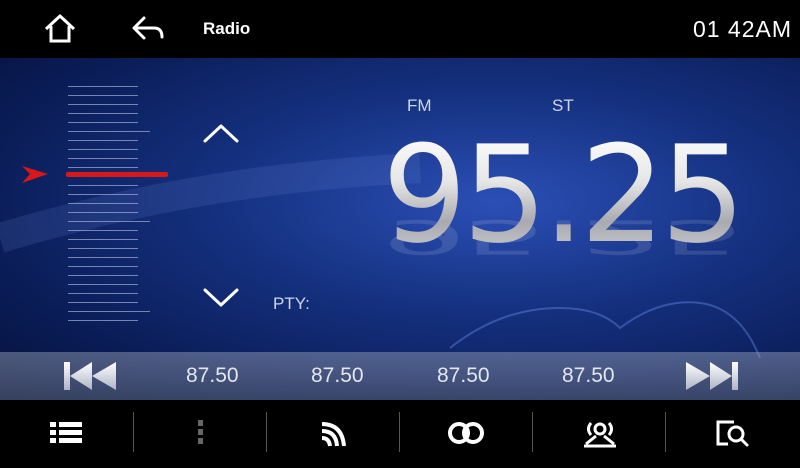  I want to click on clock: 01 42AM, so click(742, 29).